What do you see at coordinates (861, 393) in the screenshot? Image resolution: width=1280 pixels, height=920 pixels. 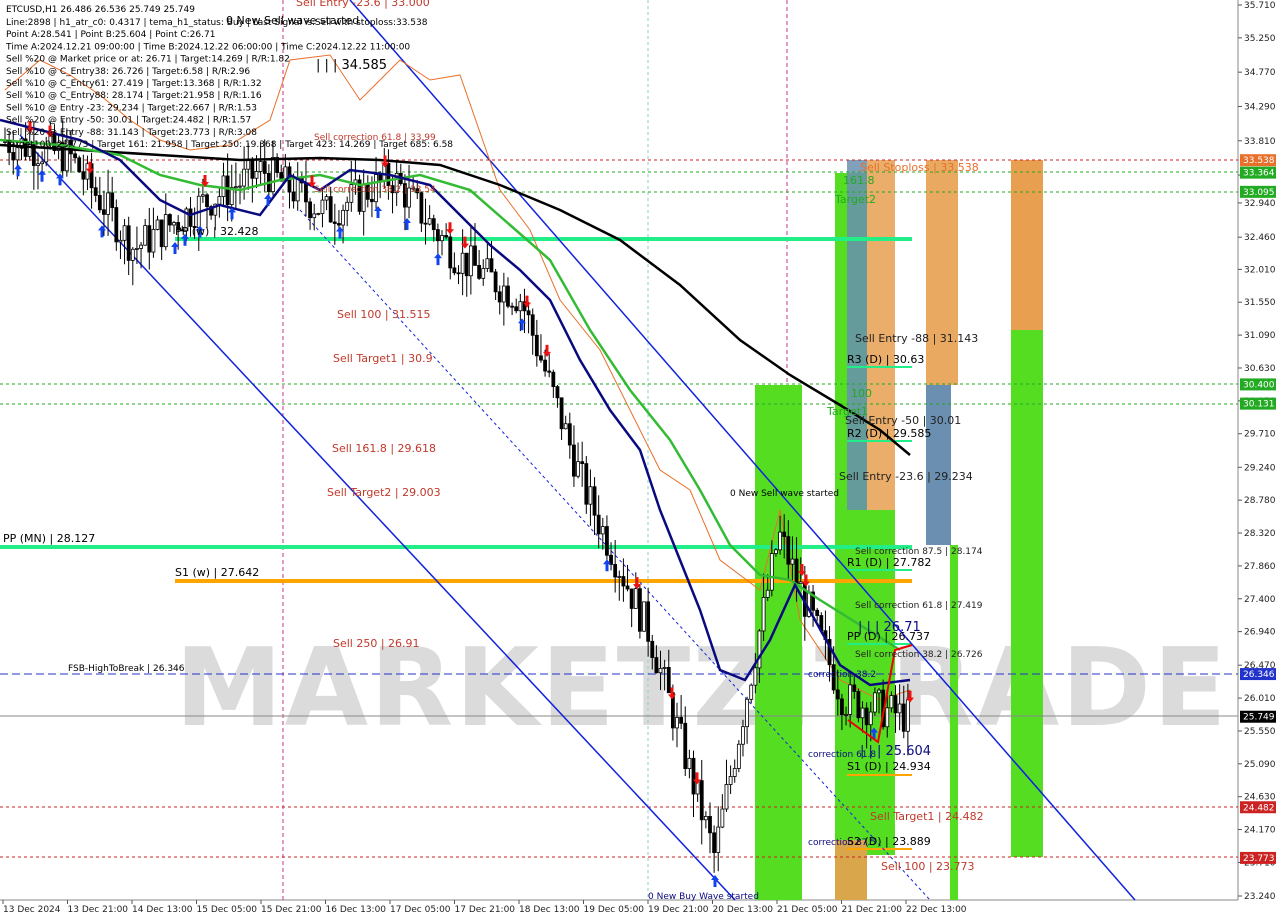 I see `label-100: 100` at bounding box center [861, 393].